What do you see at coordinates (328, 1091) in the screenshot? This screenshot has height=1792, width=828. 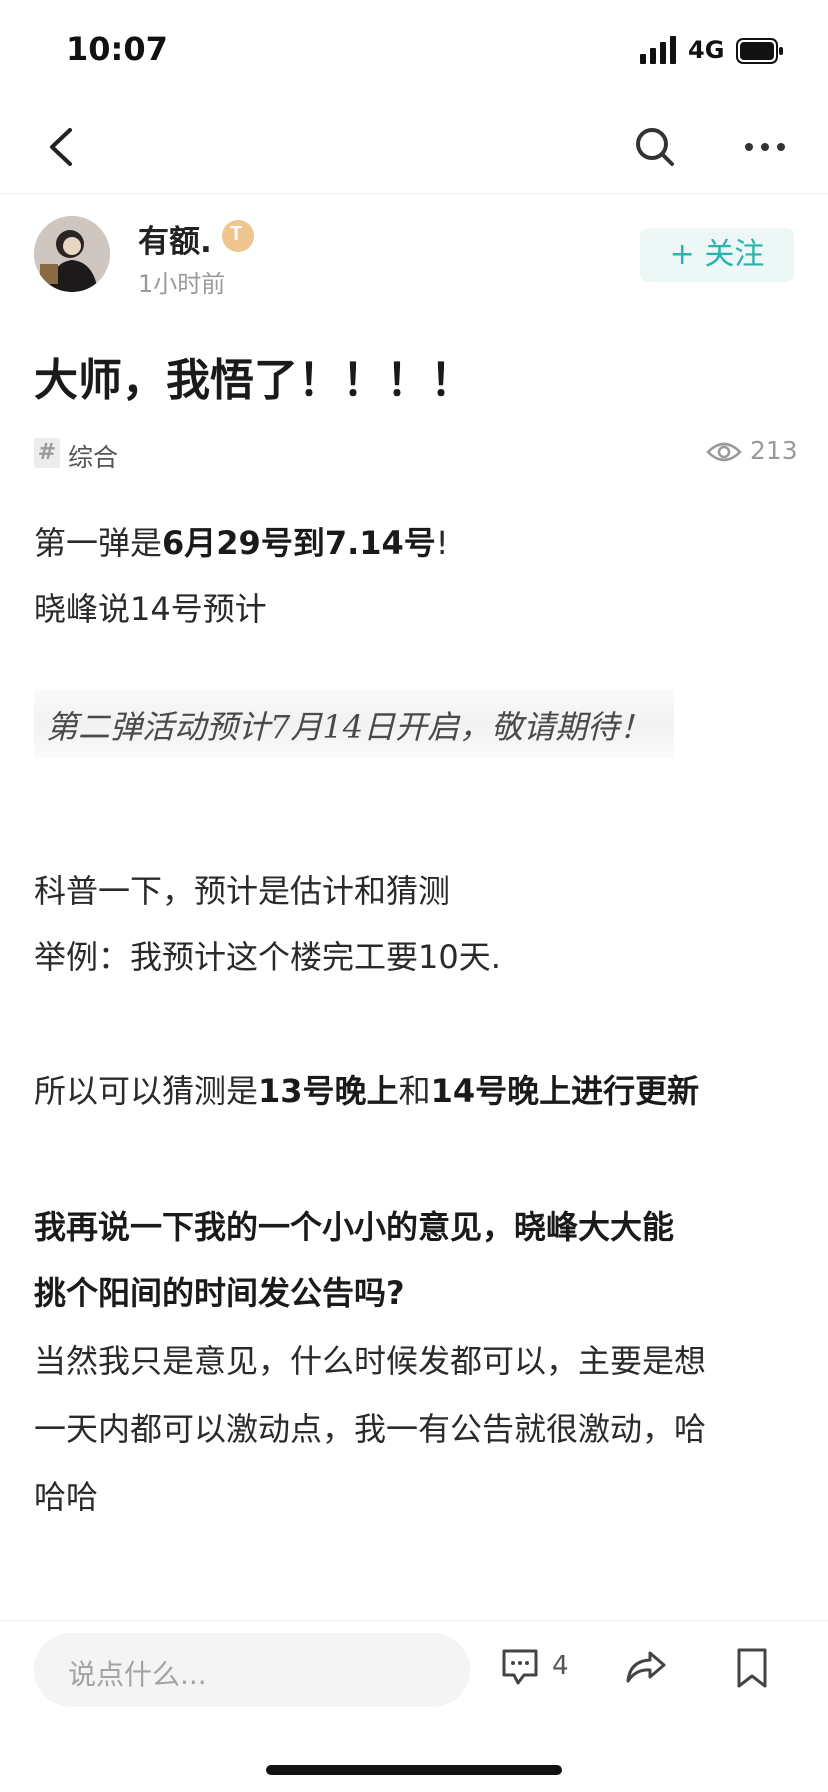 I see `text-span-bold: 13号晚上` at bounding box center [328, 1091].